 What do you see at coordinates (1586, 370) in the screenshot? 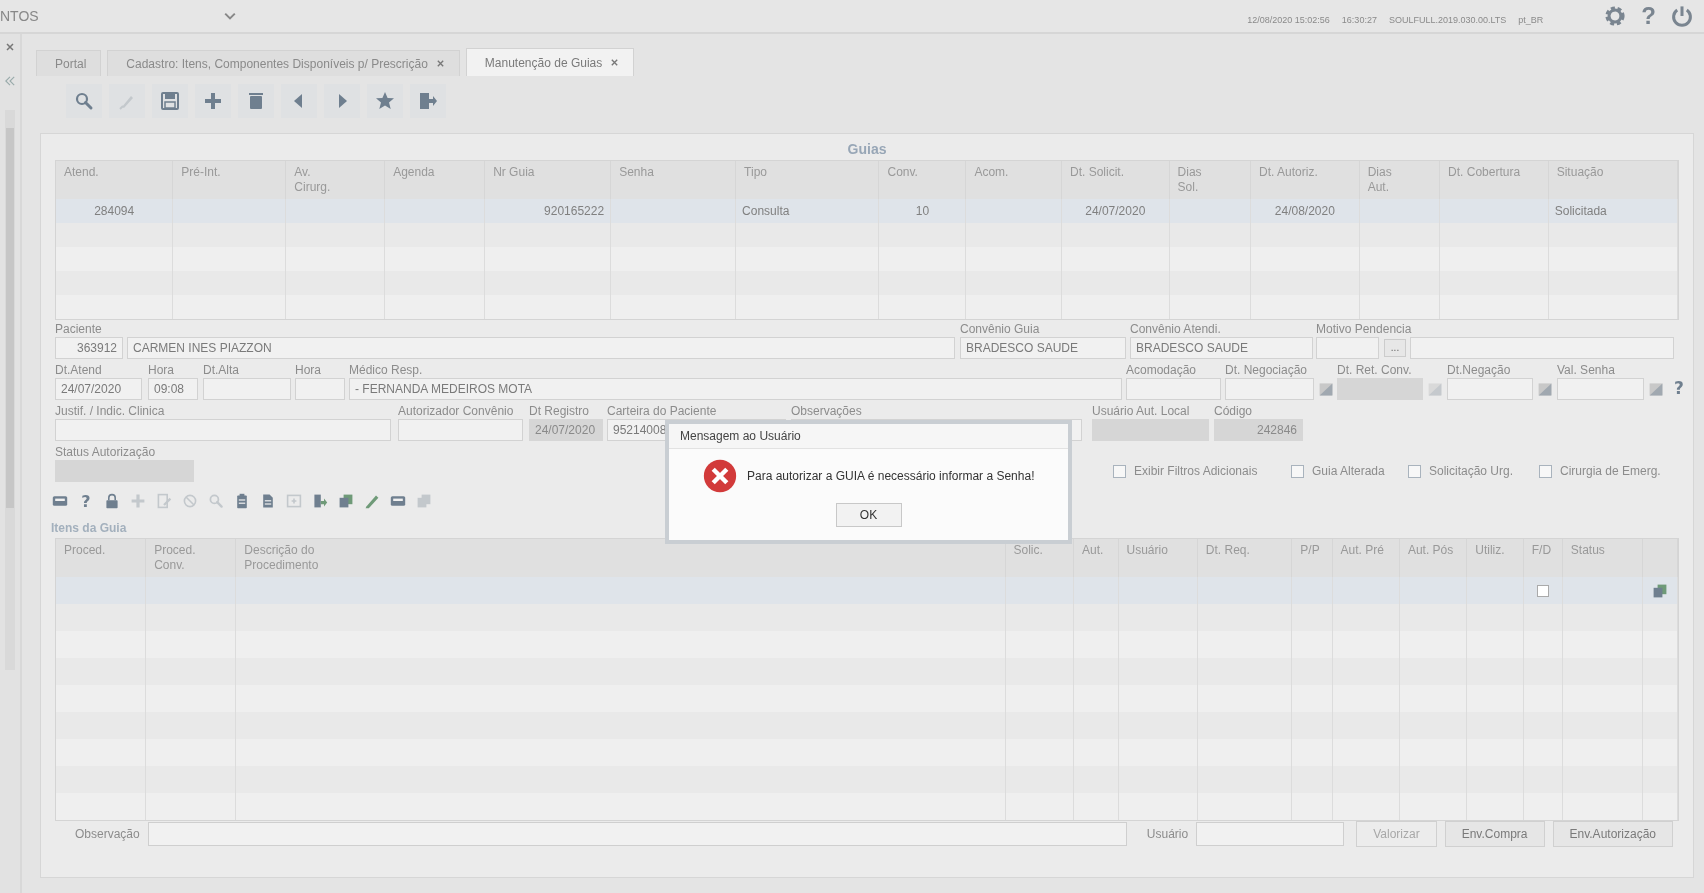
I see `field-label: Val. Senha` at bounding box center [1586, 370].